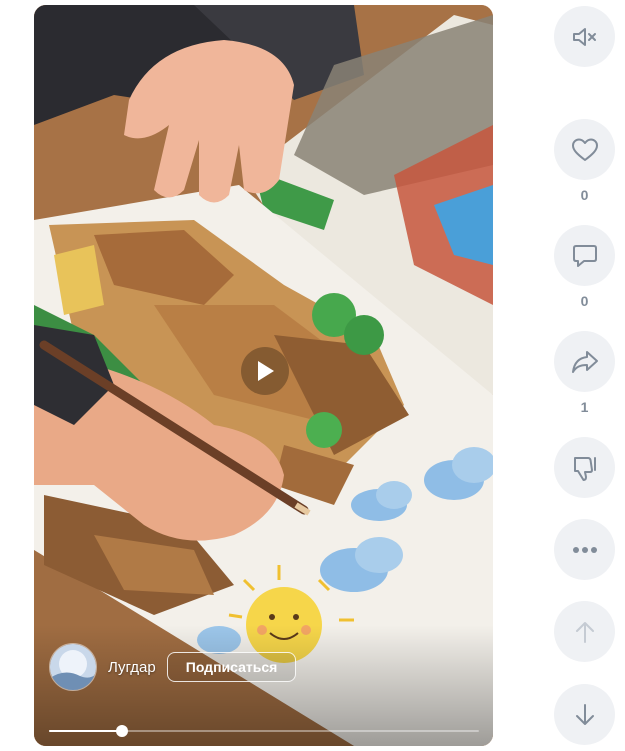 This screenshot has height=751, width=625. I want to click on progress-handle, so click(122, 731).